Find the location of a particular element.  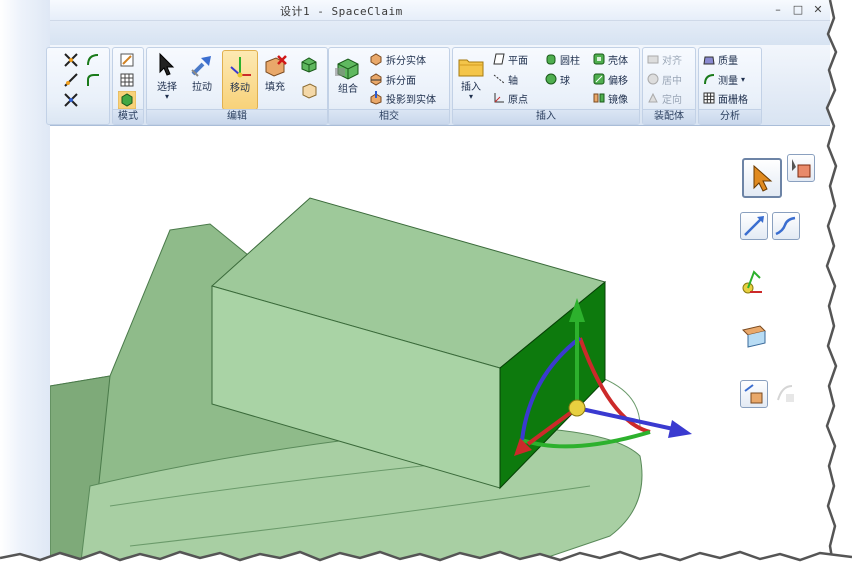

project-icon is located at coordinates (376, 98).